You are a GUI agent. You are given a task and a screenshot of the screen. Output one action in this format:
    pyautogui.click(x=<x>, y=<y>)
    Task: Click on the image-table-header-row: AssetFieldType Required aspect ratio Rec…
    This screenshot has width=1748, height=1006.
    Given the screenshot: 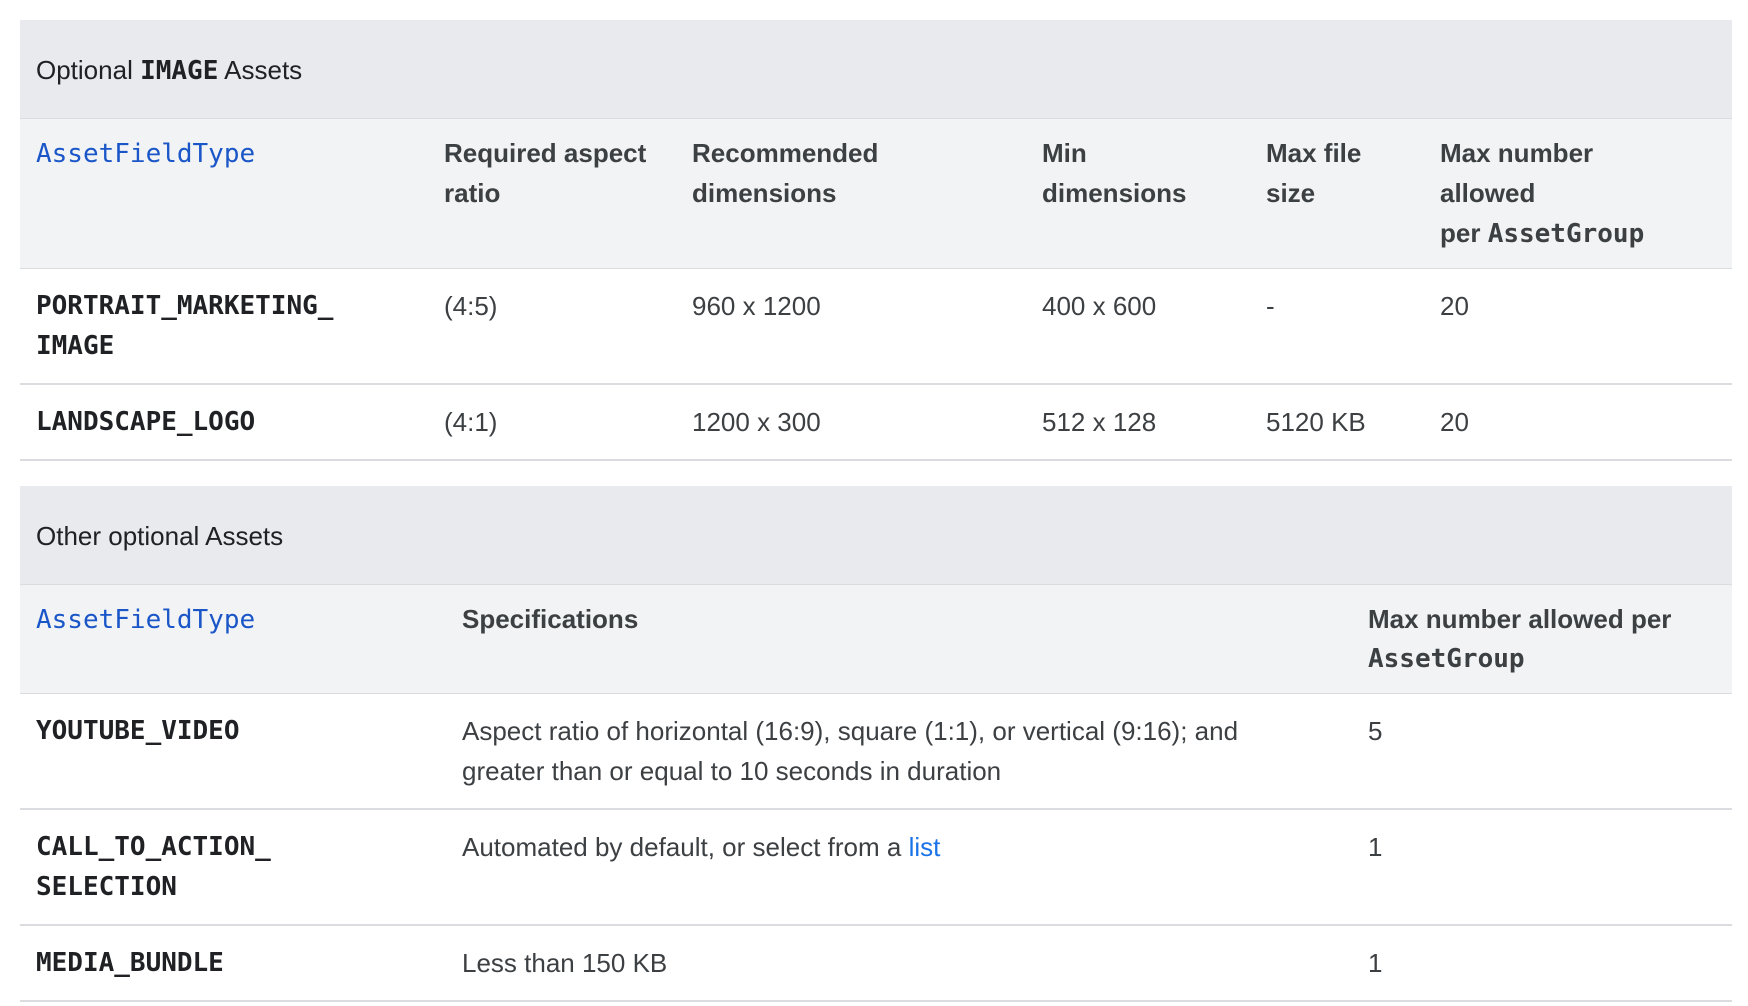 What is the action you would take?
    pyautogui.click(x=876, y=193)
    